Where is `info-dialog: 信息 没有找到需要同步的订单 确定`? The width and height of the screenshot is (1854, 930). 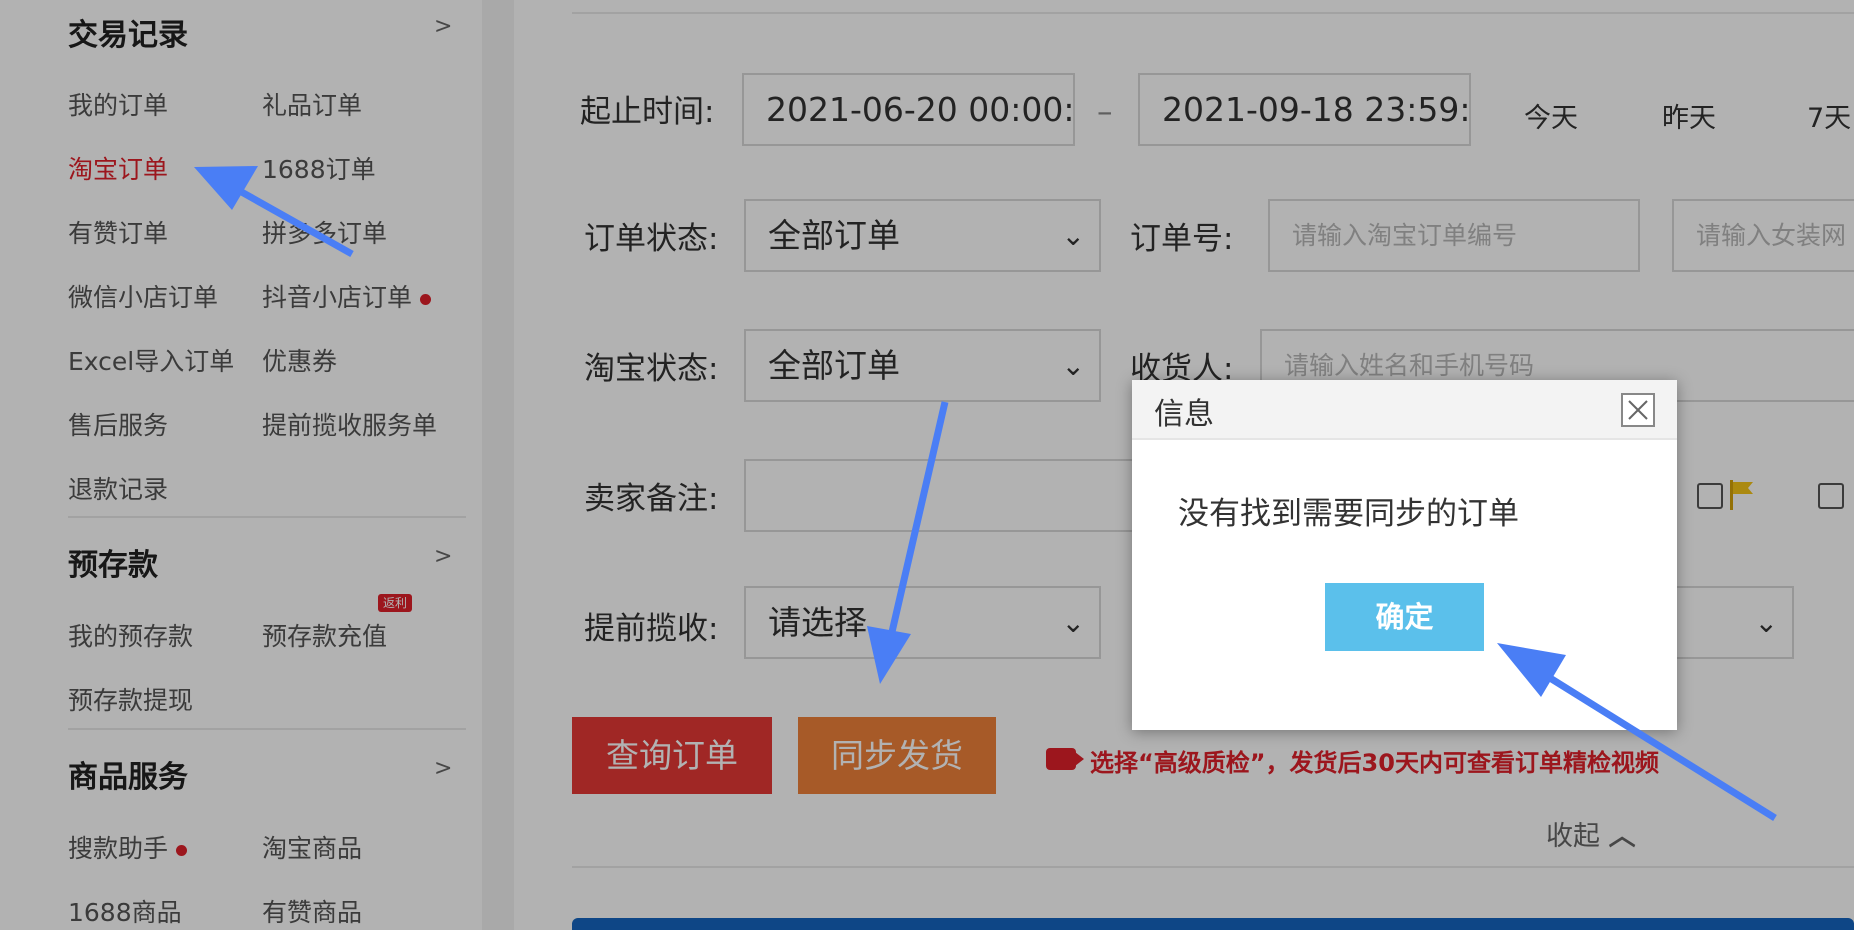
info-dialog: 信息 没有找到需要同步的订单 确定 is located at coordinates (1404, 555).